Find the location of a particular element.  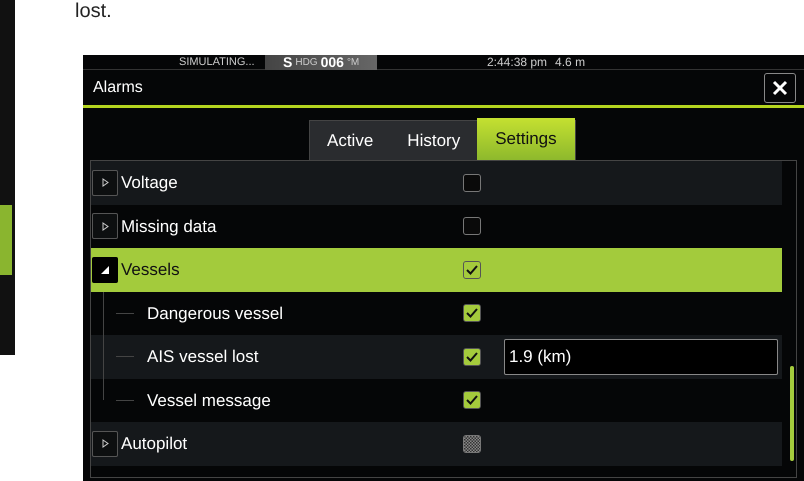

alarm-label: Voltage is located at coordinates (149, 183).